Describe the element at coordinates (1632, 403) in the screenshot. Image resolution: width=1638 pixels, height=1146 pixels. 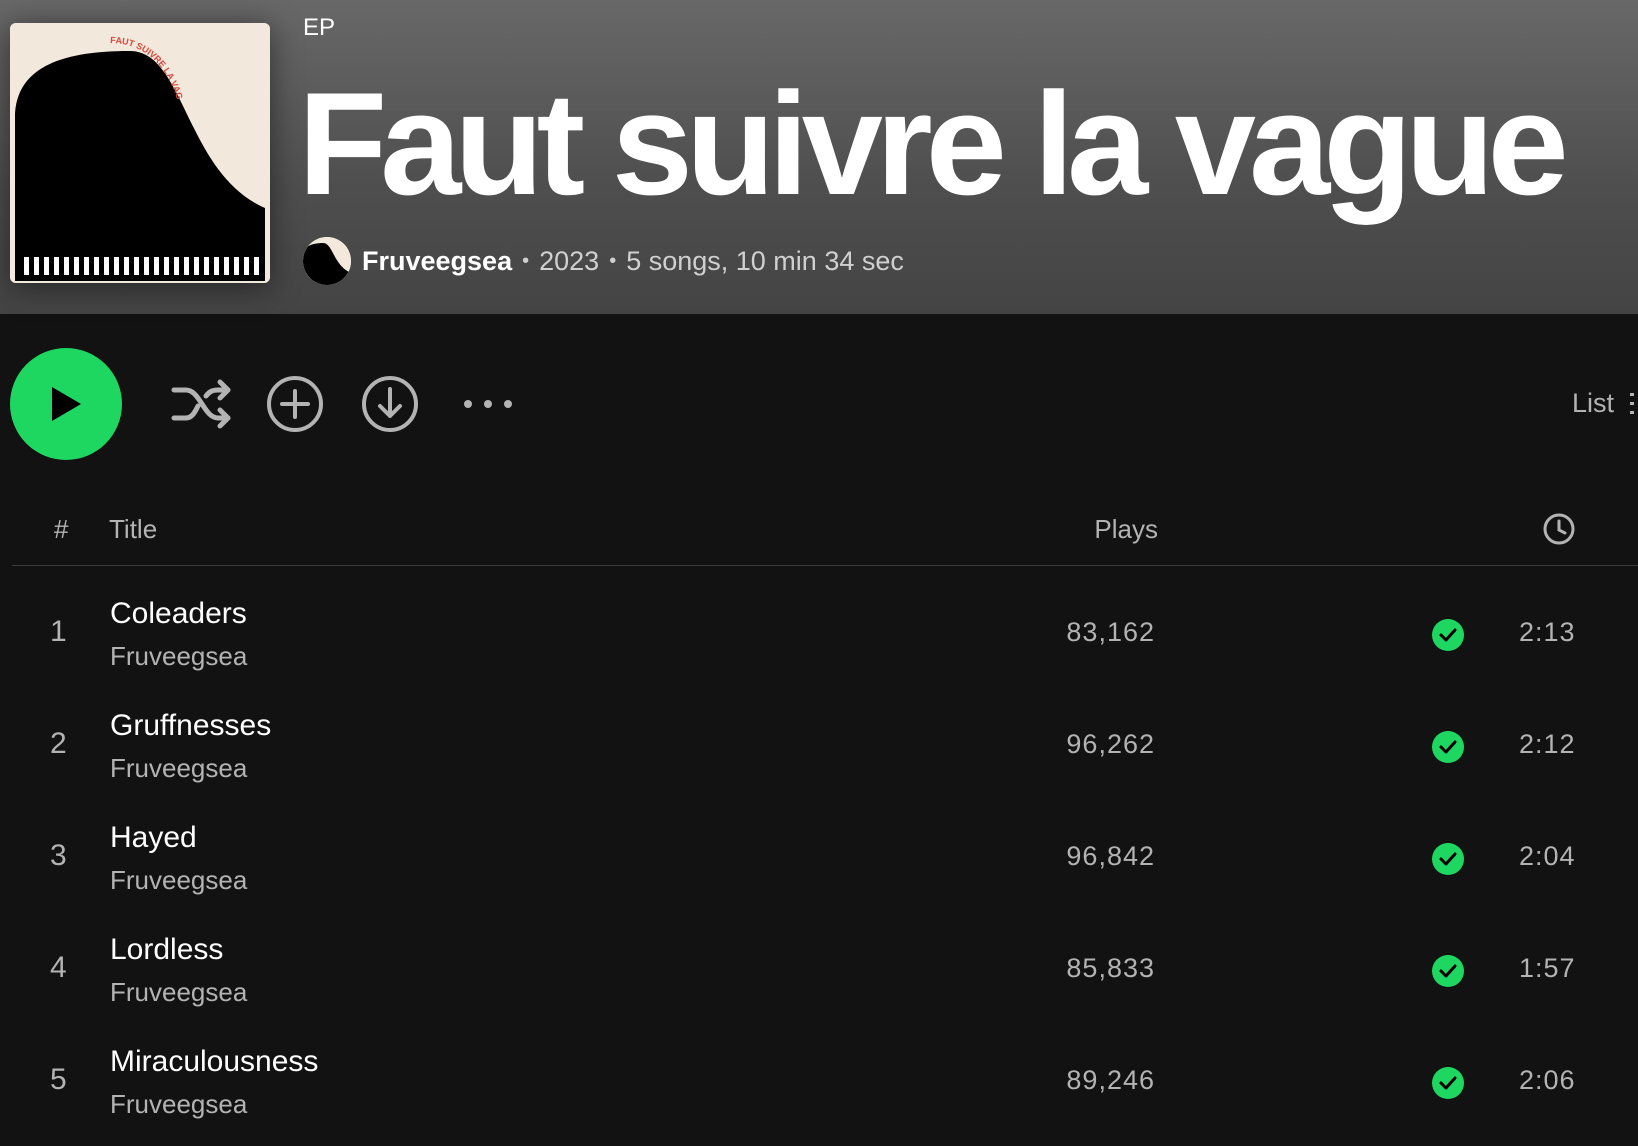
I see `list-icon` at that location.